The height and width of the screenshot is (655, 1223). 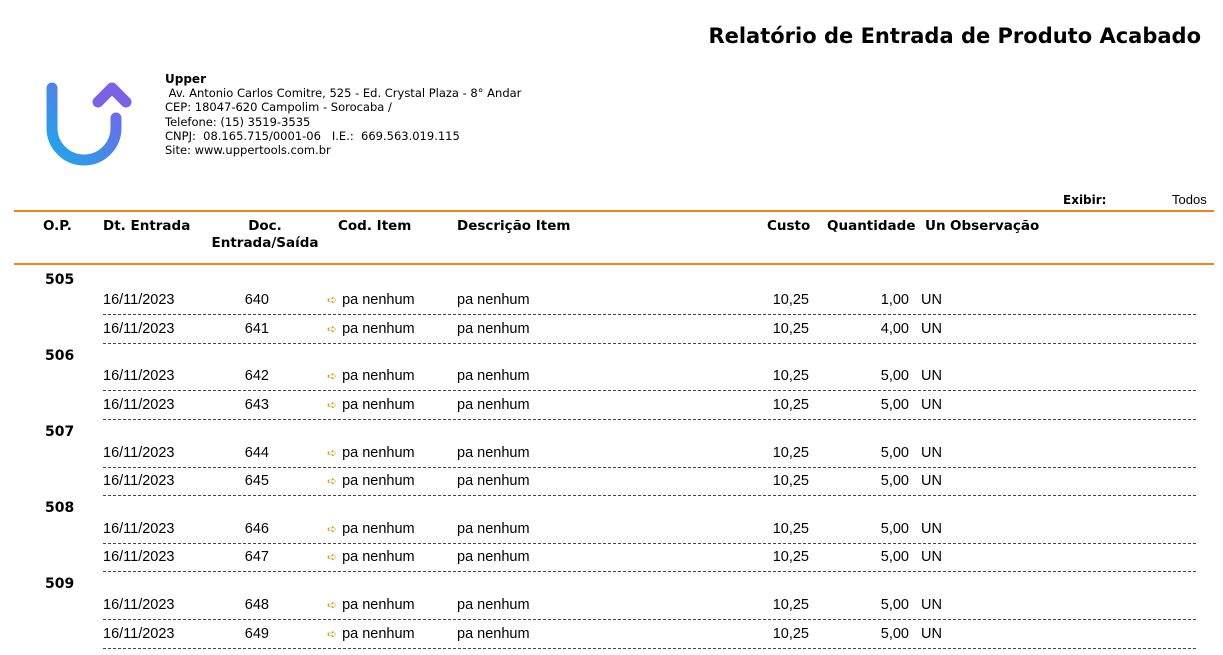 I want to click on col-header-cod: Cod. Item, so click(x=375, y=226).